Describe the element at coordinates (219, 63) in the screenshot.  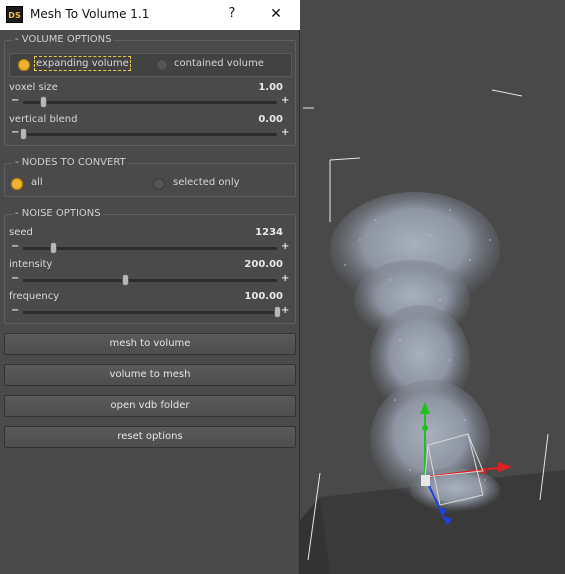
I see `radio-label-contained: contained volume` at that location.